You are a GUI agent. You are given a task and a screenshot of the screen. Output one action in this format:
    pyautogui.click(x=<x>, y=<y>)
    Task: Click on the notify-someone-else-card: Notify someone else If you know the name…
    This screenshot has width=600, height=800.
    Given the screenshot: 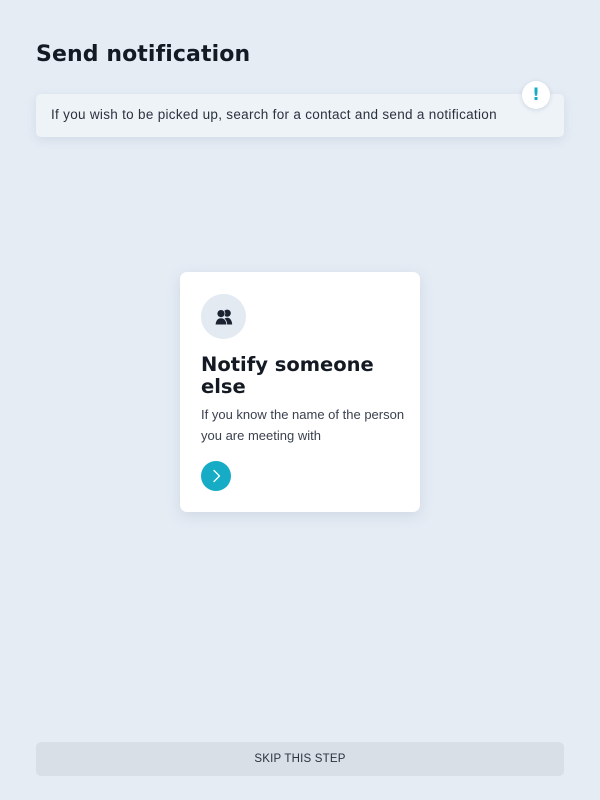 What is the action you would take?
    pyautogui.click(x=300, y=392)
    